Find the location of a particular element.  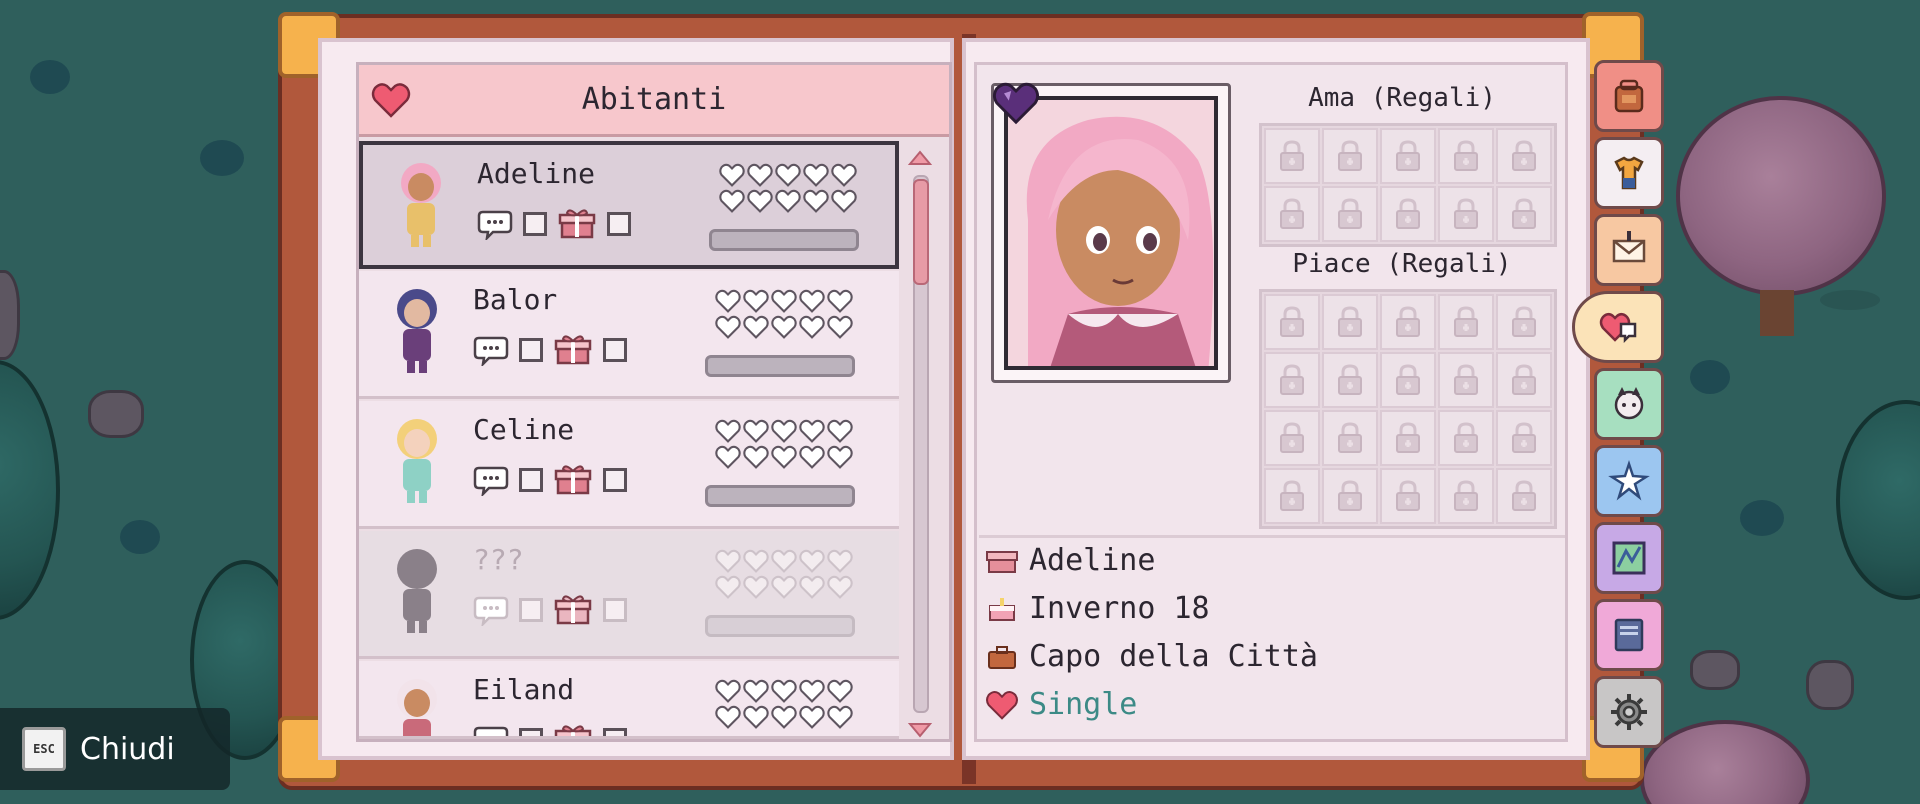

scroll-up-arrow-icon is located at coordinates (920, 158).